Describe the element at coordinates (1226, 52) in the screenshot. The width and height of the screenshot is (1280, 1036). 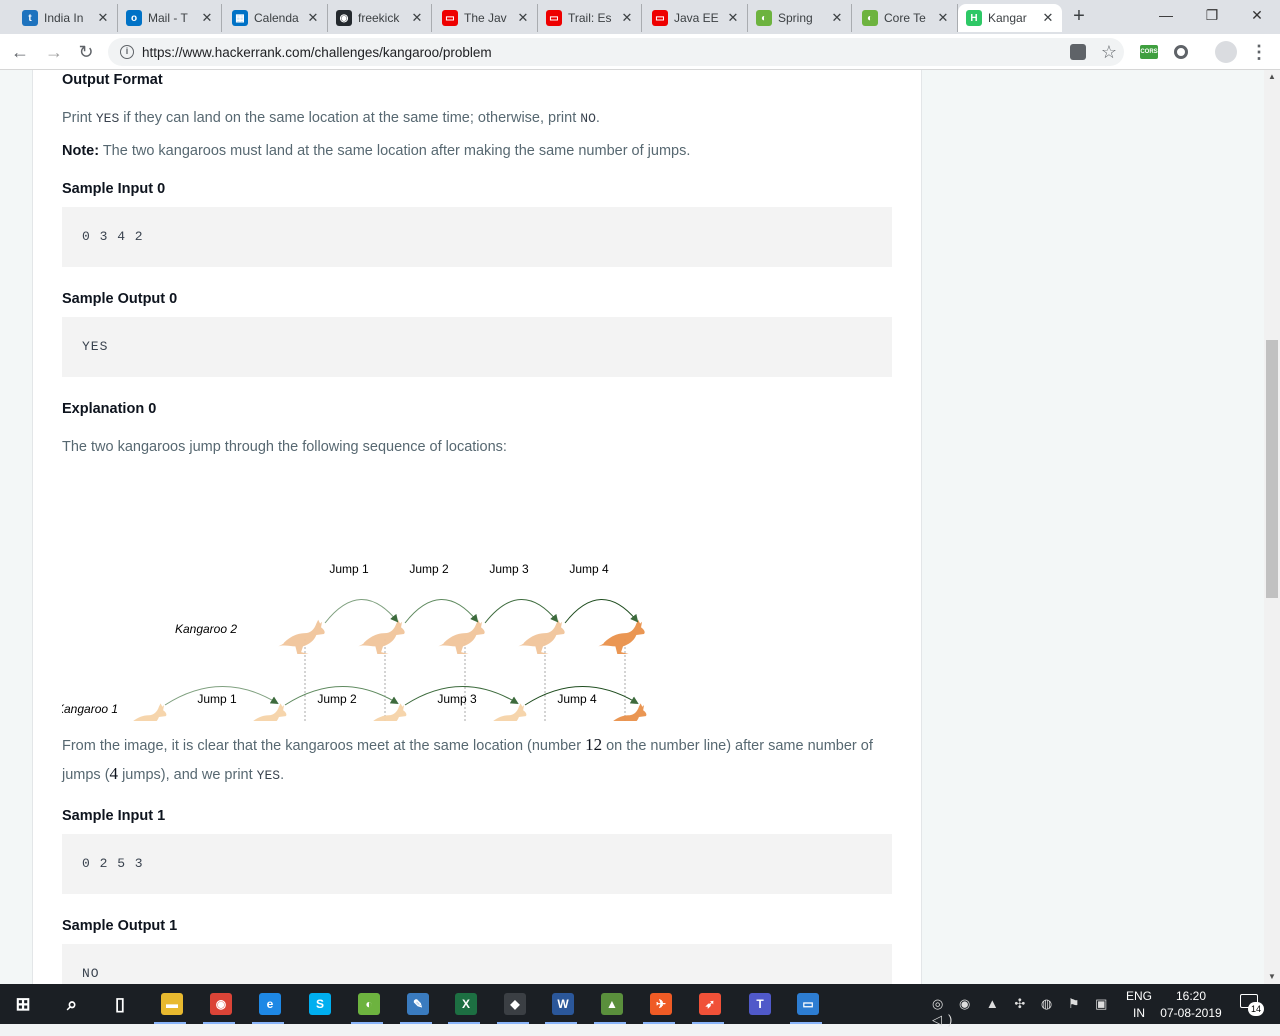
I see `profile-avatar-icon` at that location.